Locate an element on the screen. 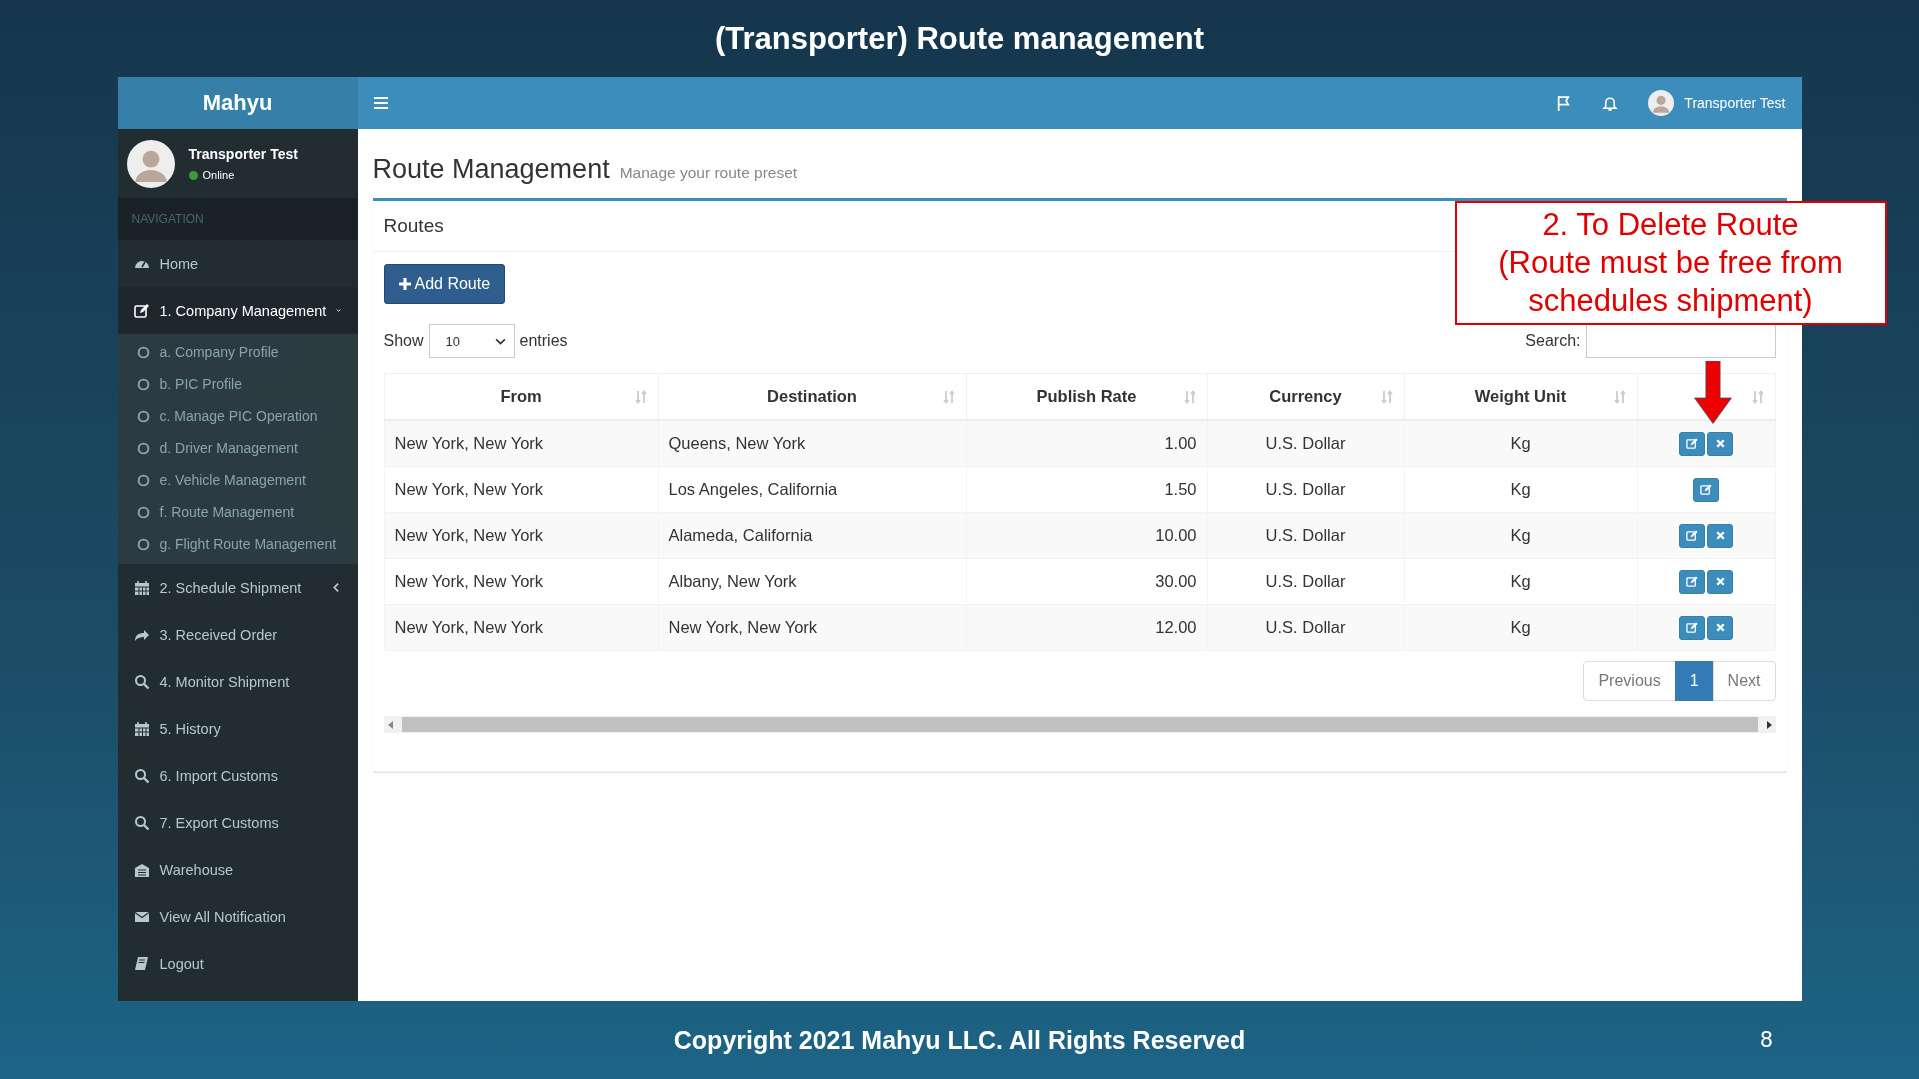 The image size is (1919, 1079). nav-item: 3. Received Order is located at coordinates (237, 634).